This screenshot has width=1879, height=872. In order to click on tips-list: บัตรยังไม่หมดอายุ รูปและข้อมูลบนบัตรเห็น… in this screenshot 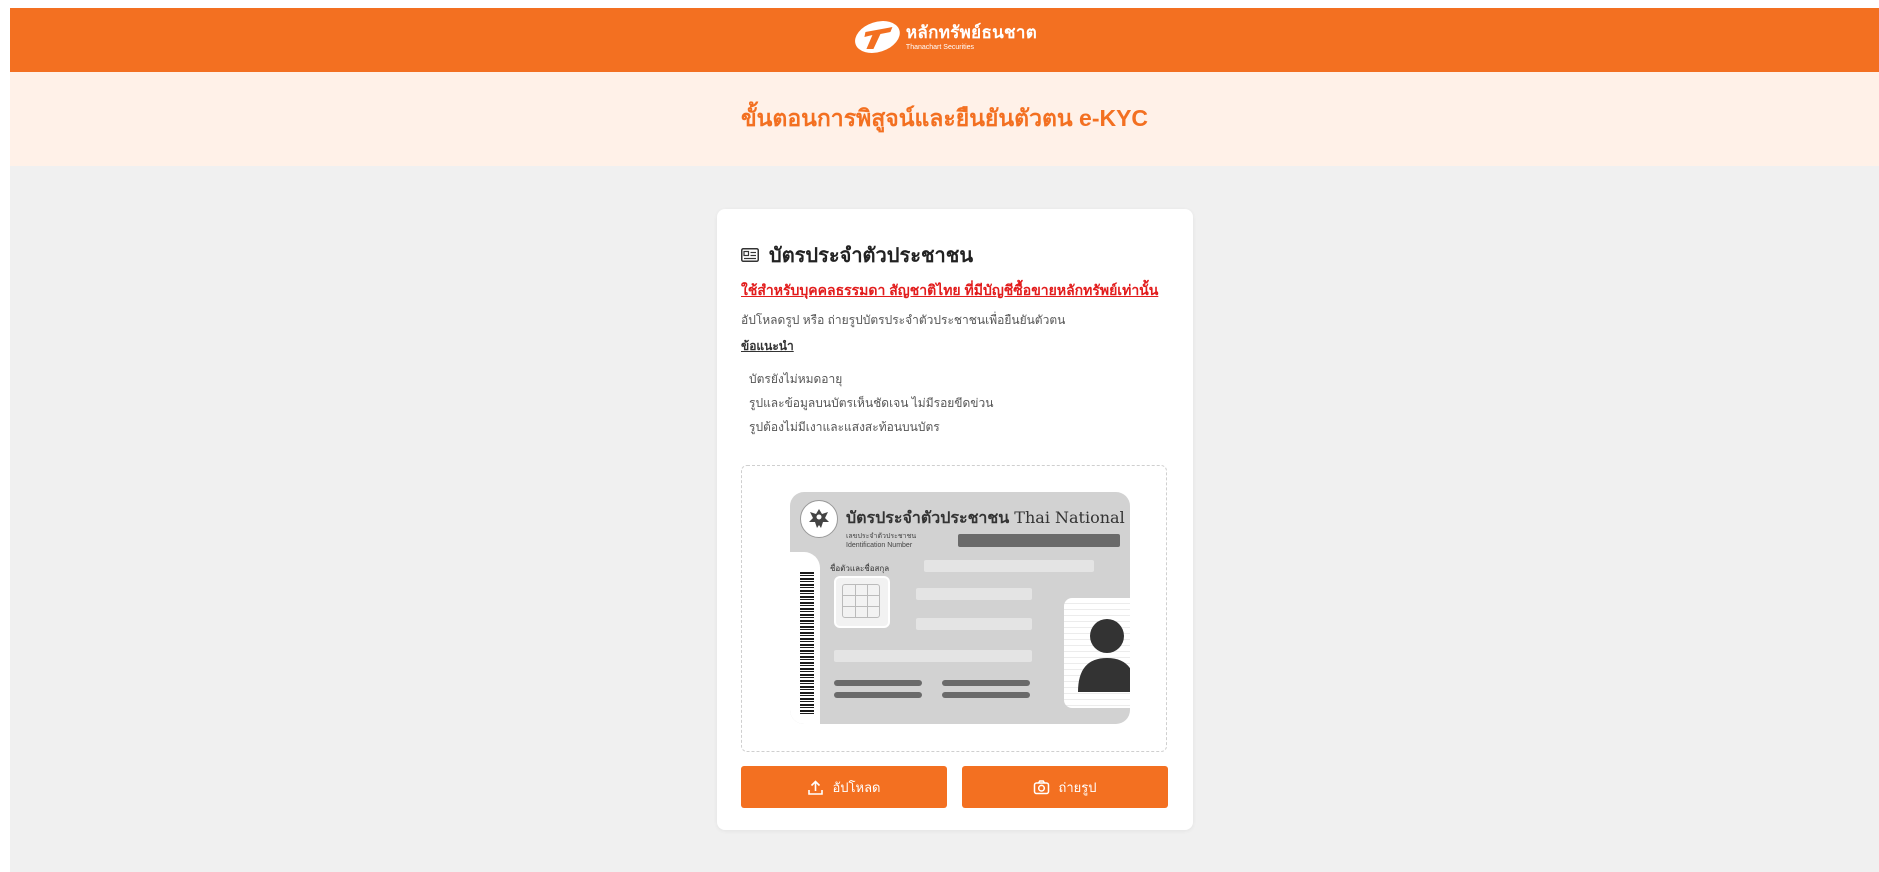, I will do `click(871, 406)`.